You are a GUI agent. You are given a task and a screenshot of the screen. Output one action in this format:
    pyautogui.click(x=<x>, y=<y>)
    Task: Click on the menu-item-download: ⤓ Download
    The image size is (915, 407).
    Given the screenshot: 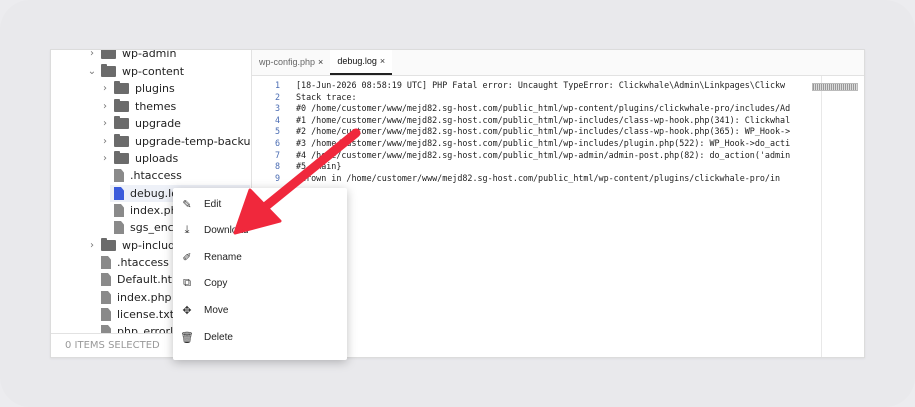 What is the action you would take?
    pyautogui.click(x=260, y=231)
    